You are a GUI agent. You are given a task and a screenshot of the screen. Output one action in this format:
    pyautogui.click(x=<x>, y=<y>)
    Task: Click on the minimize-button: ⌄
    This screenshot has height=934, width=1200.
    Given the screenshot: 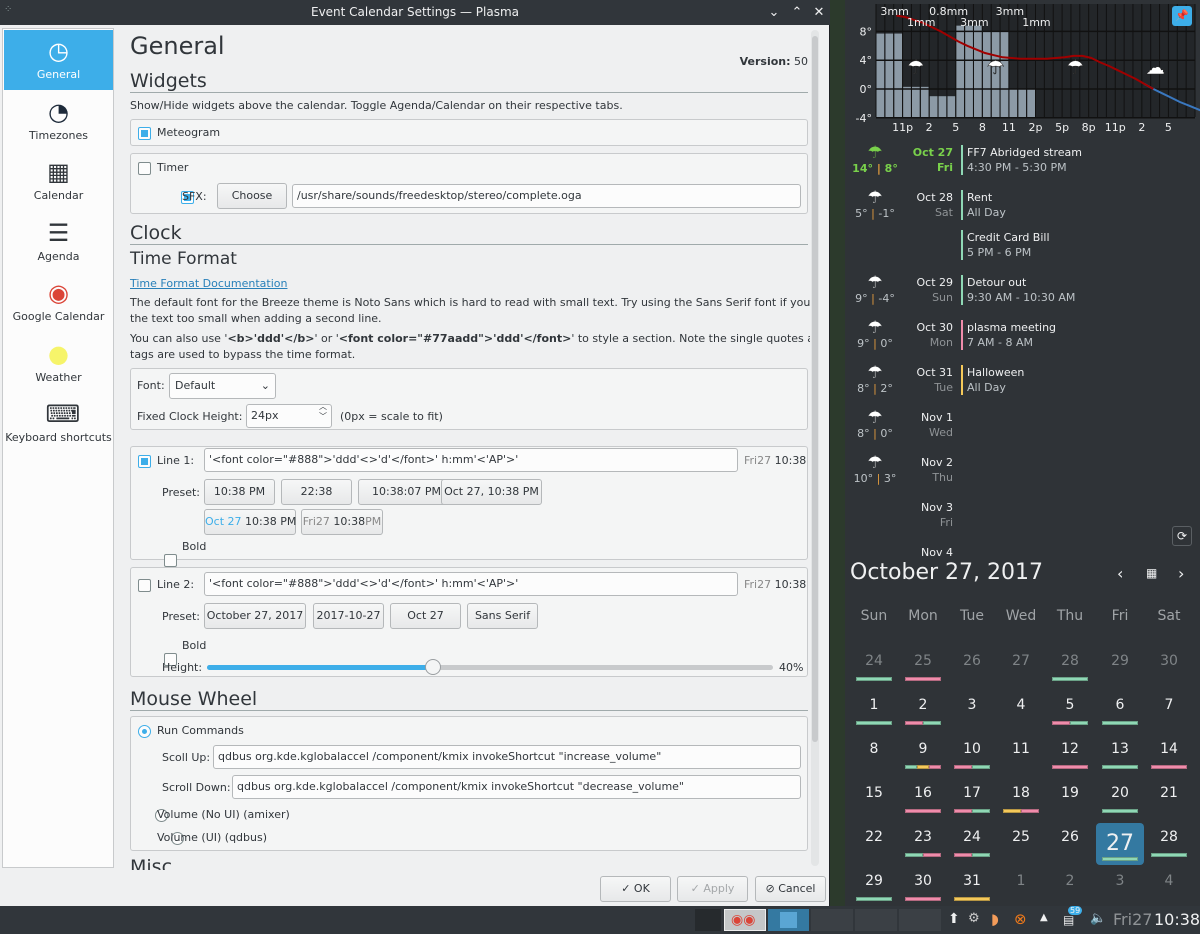 What is the action you would take?
    pyautogui.click(x=774, y=12)
    